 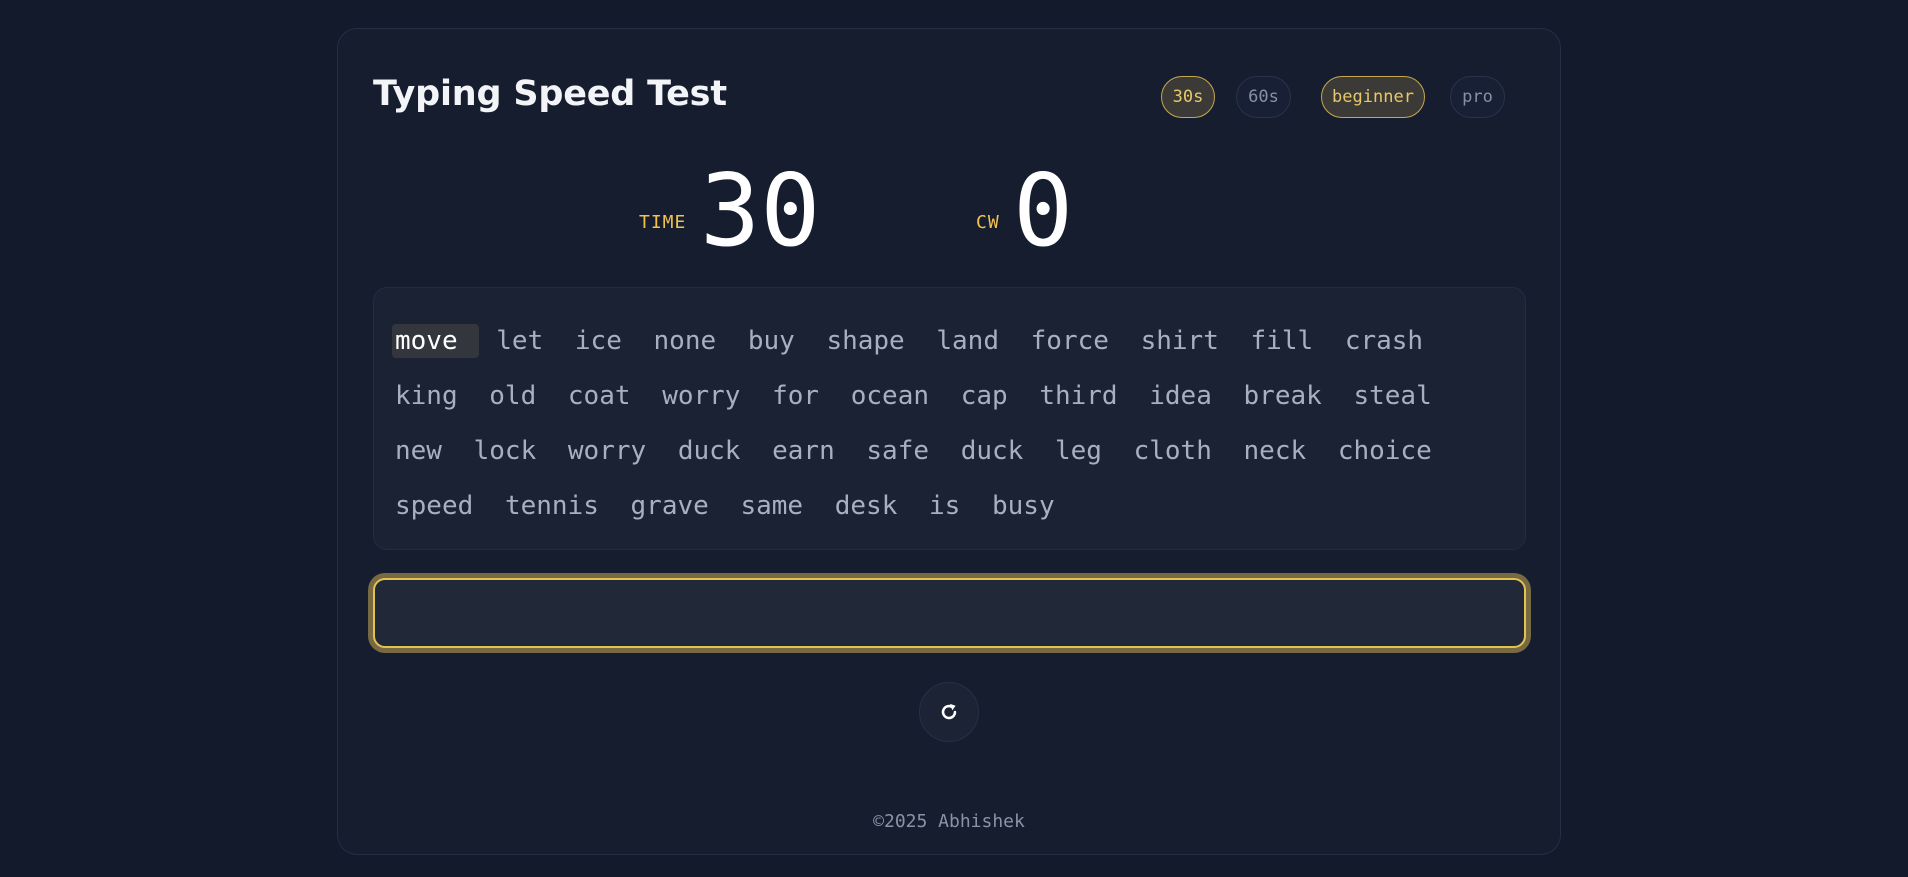 What do you see at coordinates (1180, 396) in the screenshot?
I see `word: idea` at bounding box center [1180, 396].